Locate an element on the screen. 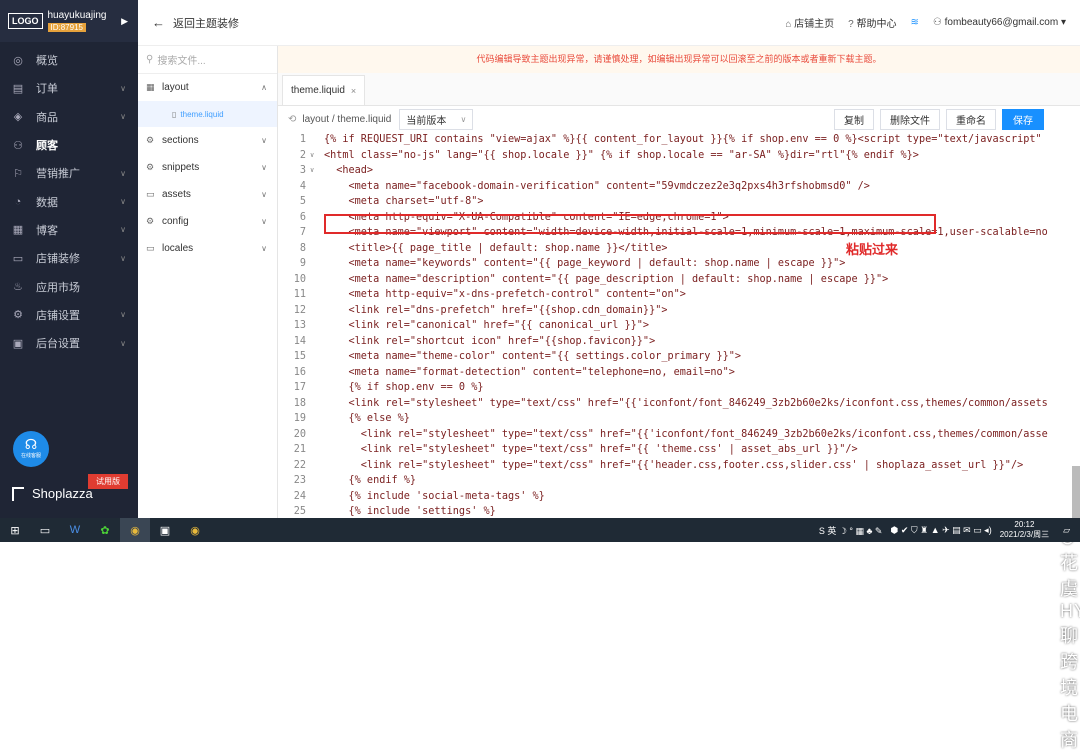 The width and height of the screenshot is (1080, 752). line-number: 4 is located at coordinates (302, 186).